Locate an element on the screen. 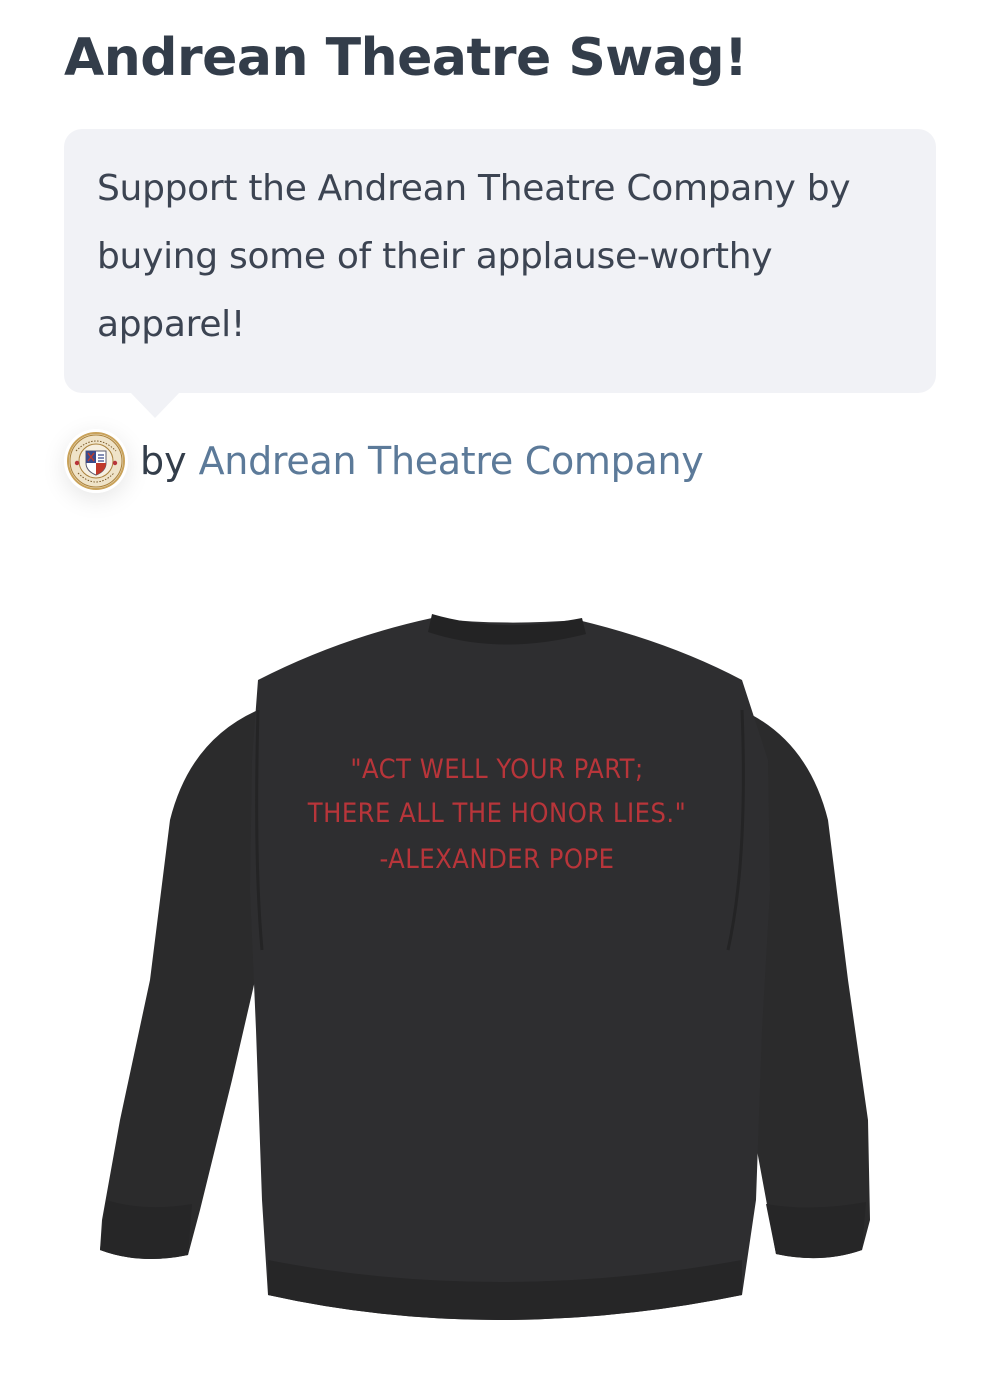 The height and width of the screenshot is (1377, 1000). by-label: by is located at coordinates (163, 461).